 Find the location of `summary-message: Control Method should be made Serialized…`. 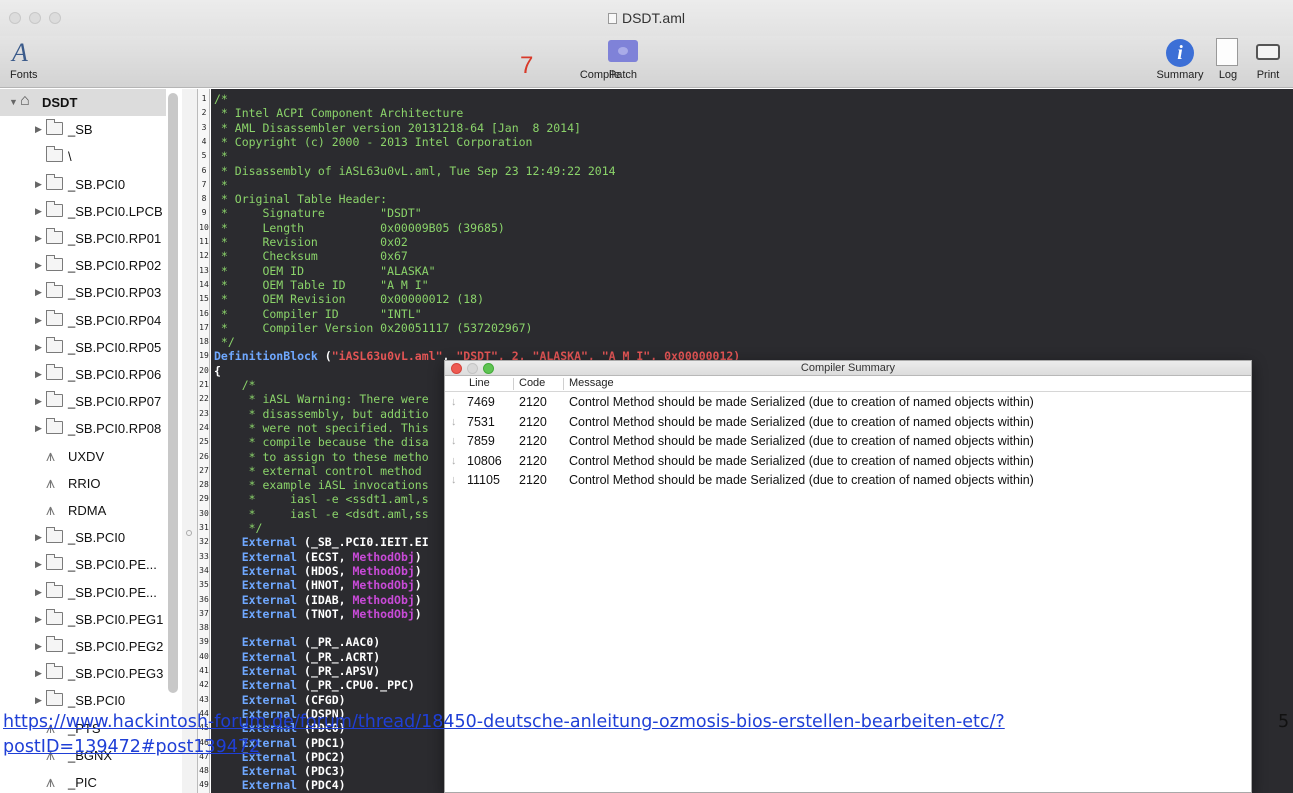

summary-message: Control Method should be made Serialized… is located at coordinates (801, 480).